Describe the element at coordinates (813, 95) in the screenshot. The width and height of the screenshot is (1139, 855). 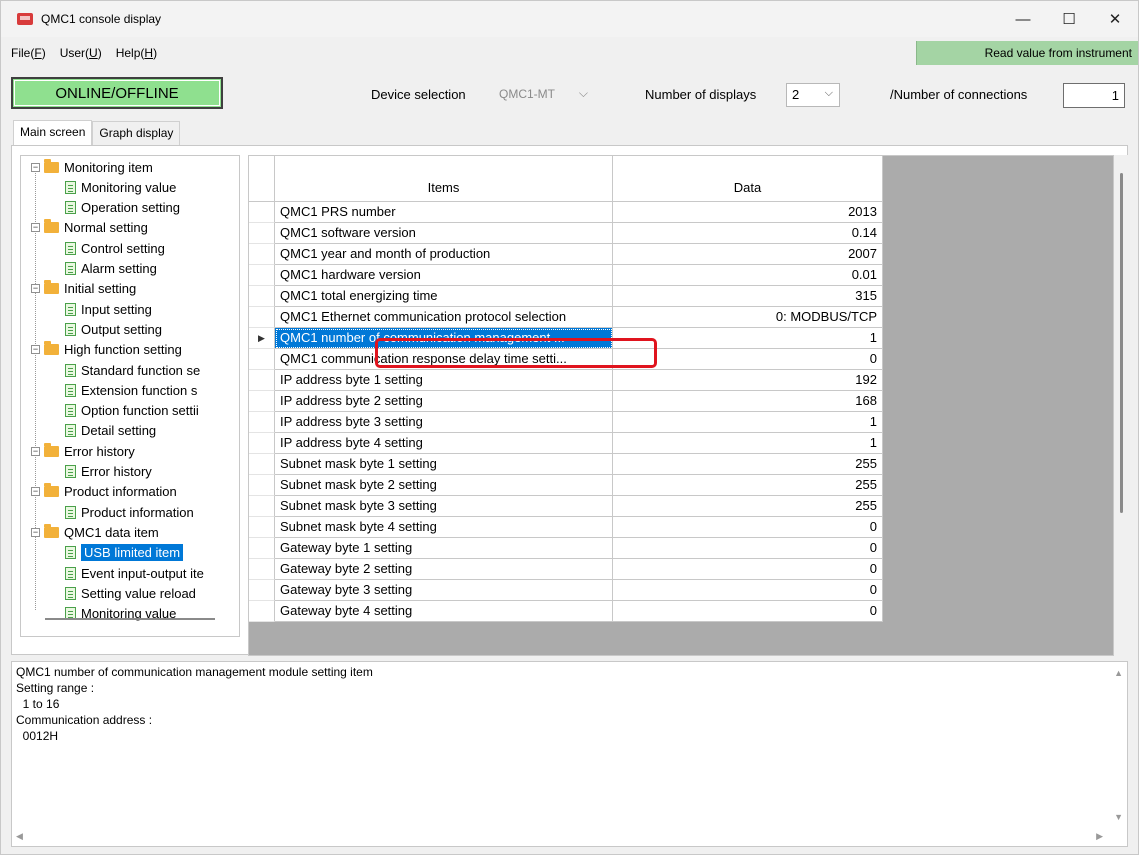
I see `num-displays-dropdown: 2 ⌵` at that location.